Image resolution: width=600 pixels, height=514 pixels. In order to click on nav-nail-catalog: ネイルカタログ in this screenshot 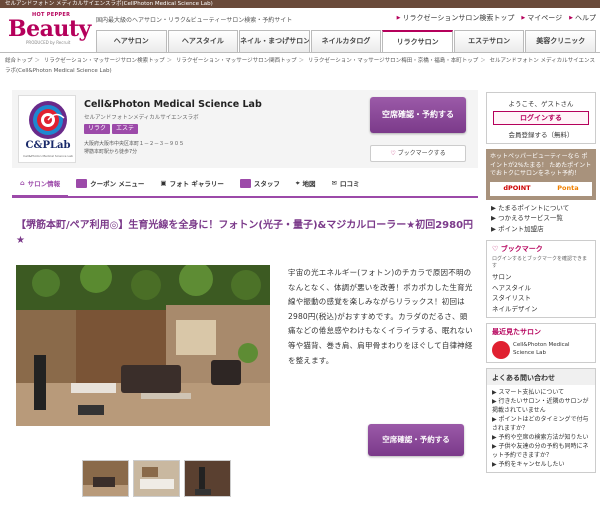, I will do `click(346, 41)`.